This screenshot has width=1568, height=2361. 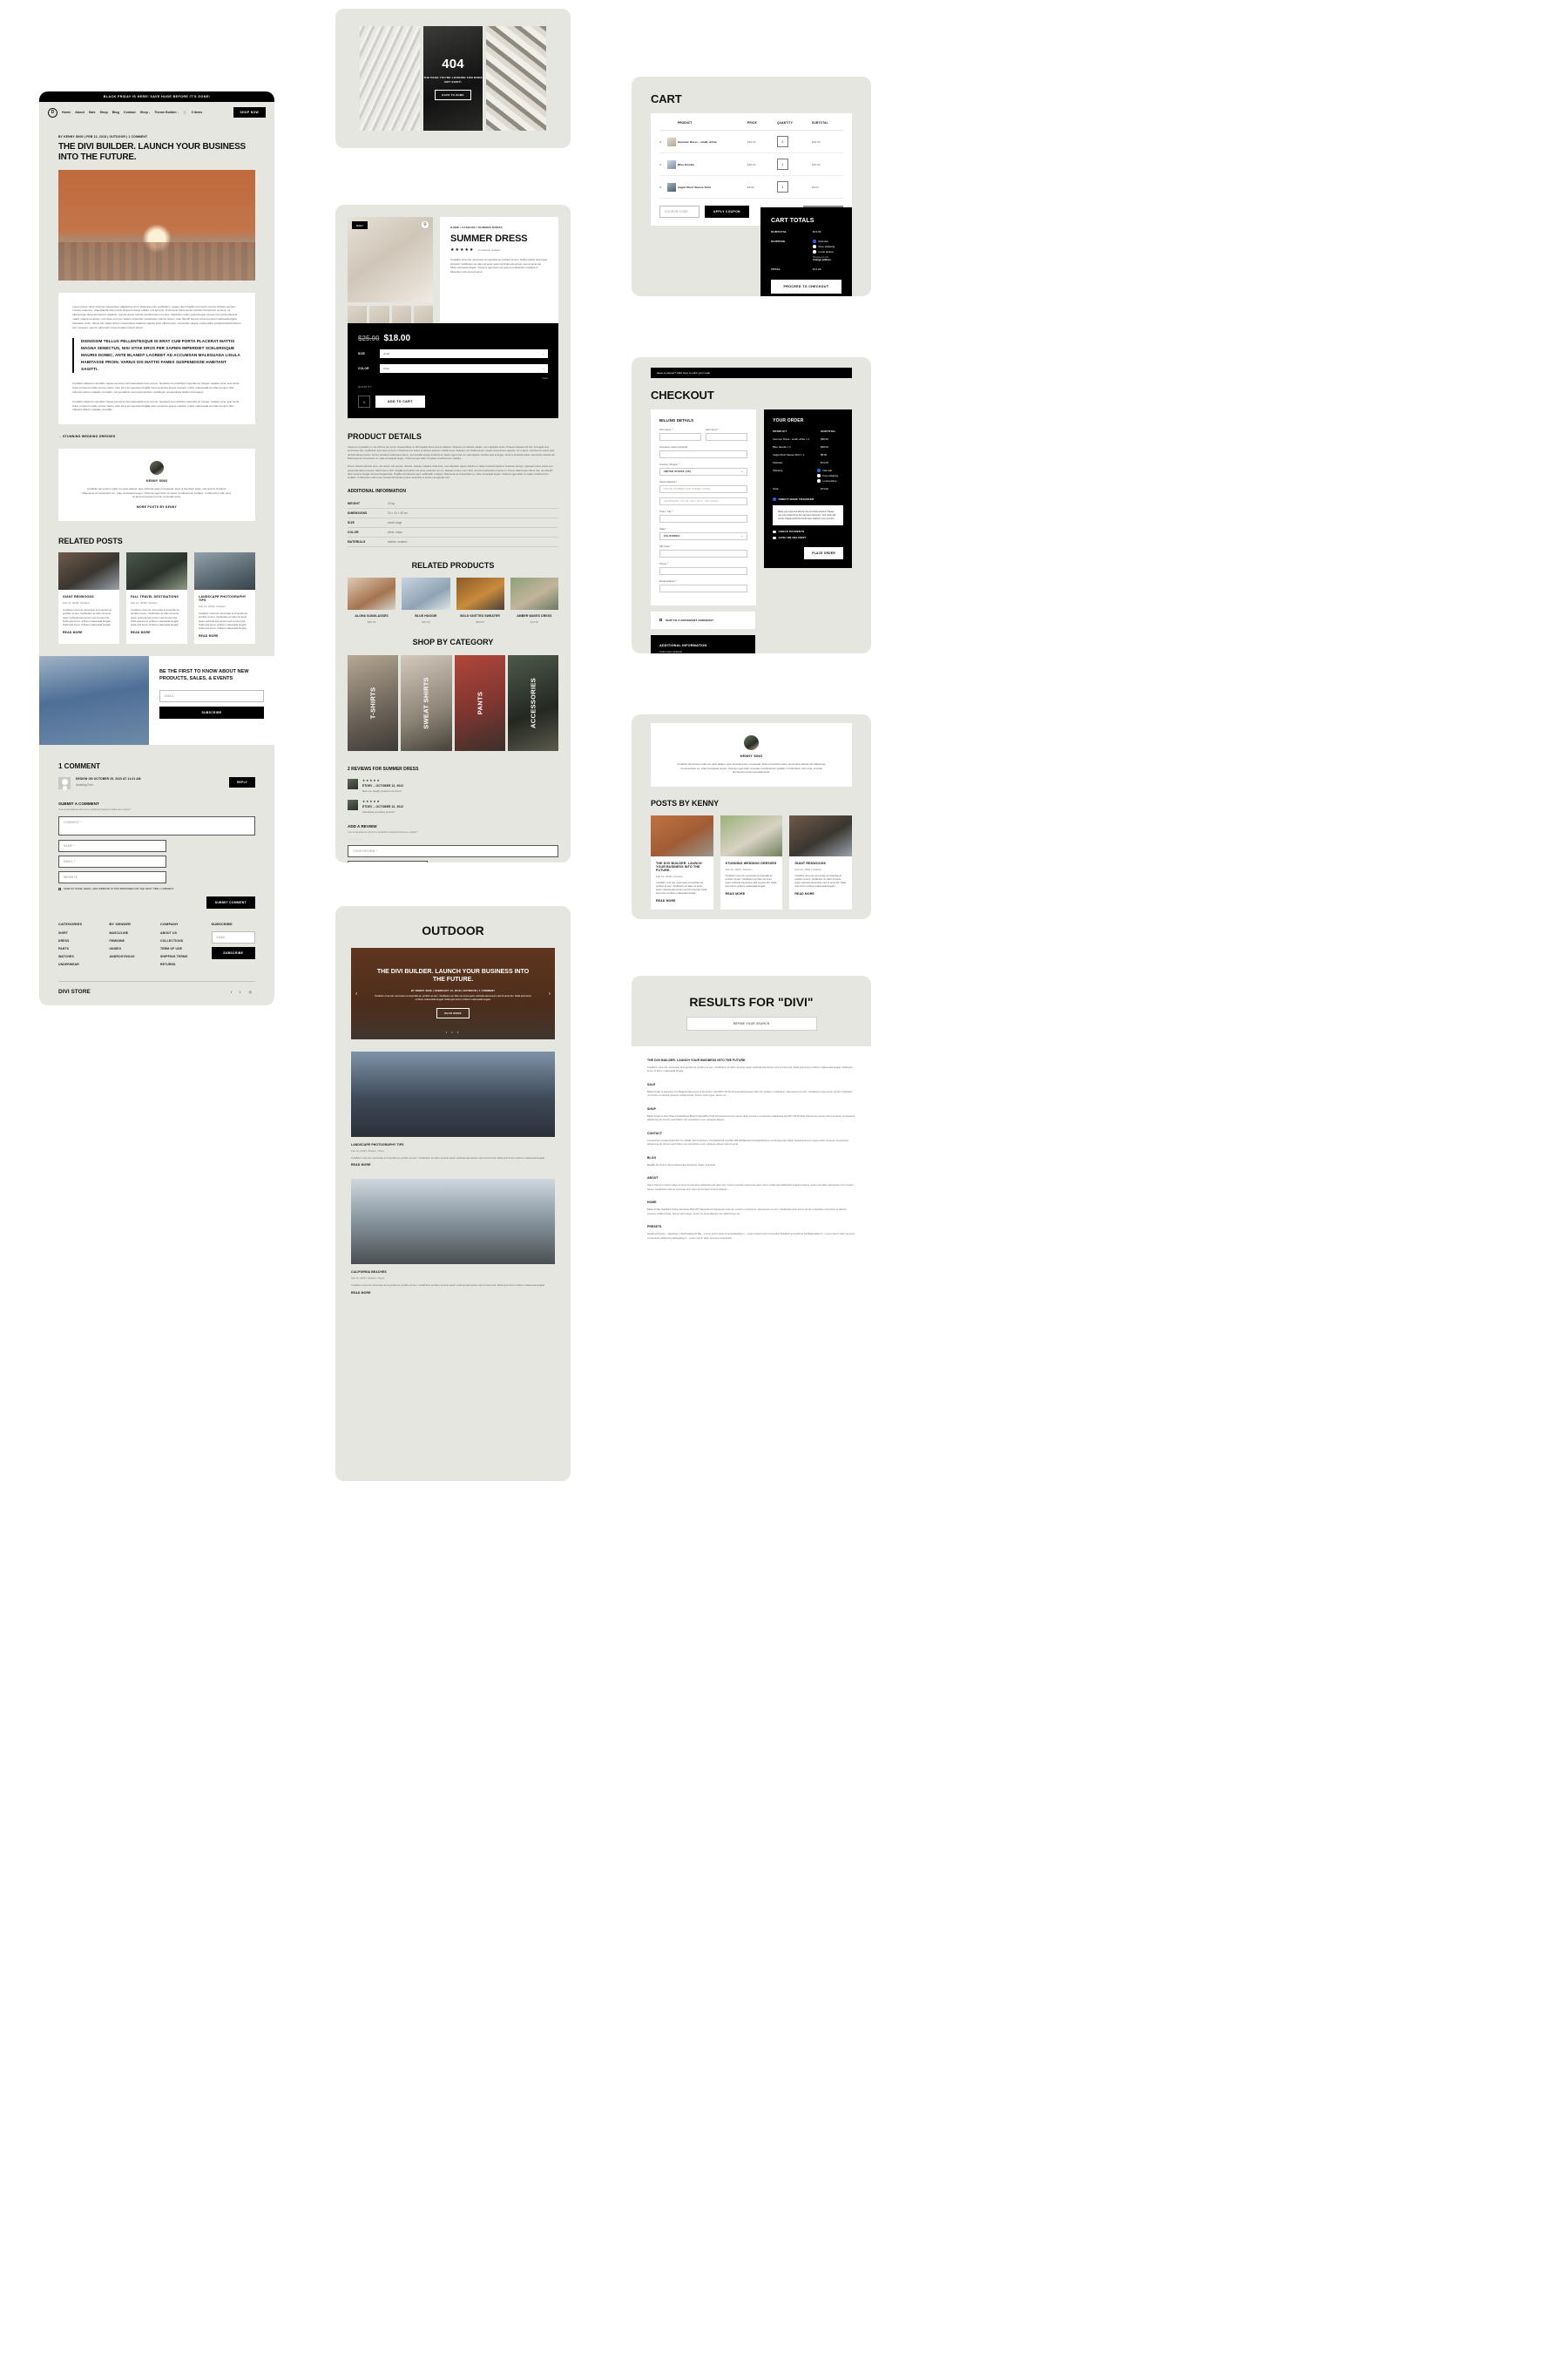 I want to click on product-card: BOLD KNITTED SWEATER $80.00, so click(x=480, y=600).